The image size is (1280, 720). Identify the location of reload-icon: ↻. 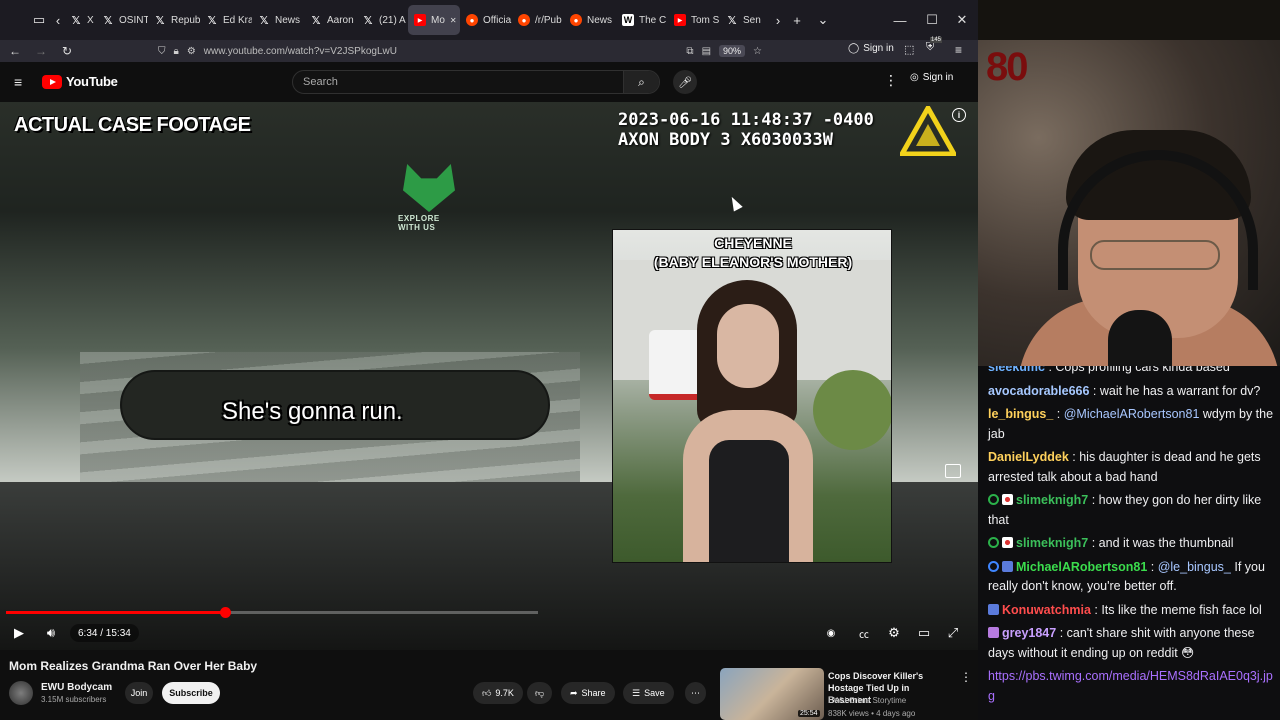
(67, 51).